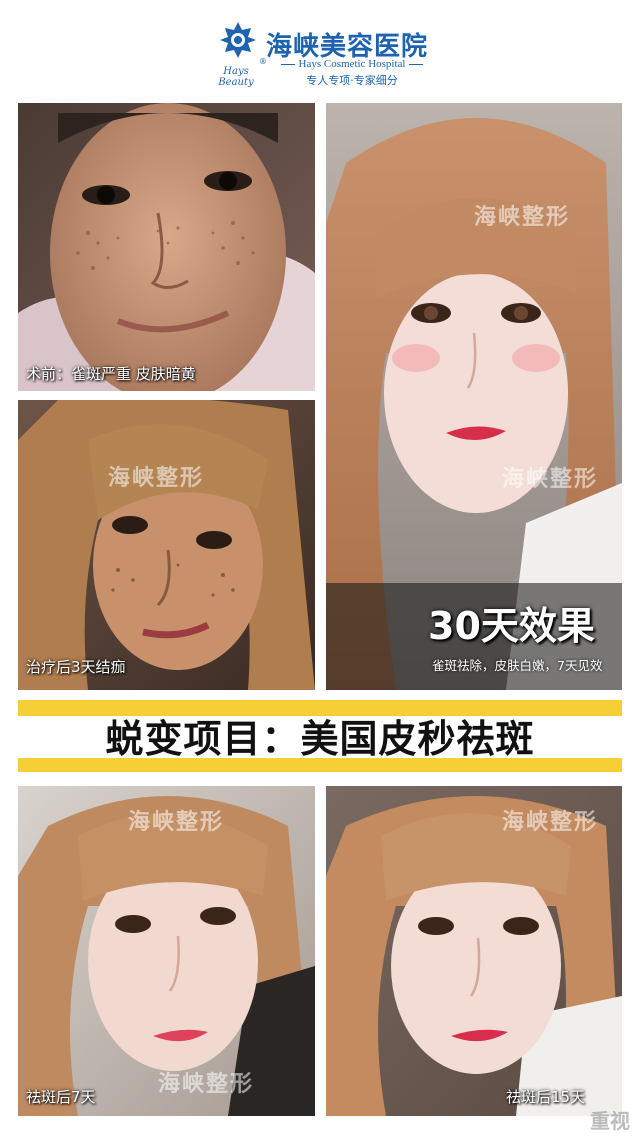 This screenshot has width=640, height=1138. Describe the element at coordinates (166, 951) in the screenshot. I see `photo-7-days: 海峡整形 海峡整形 祛斑后7天` at that location.